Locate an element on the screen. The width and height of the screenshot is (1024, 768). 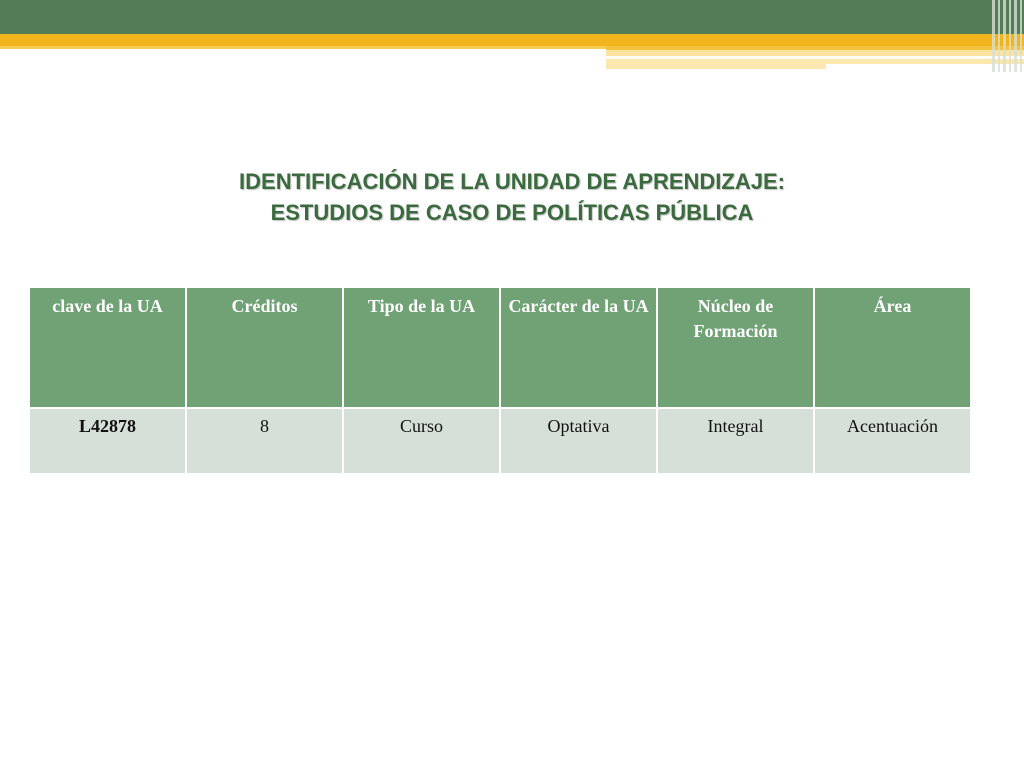
banner-gold-line is located at coordinates (303, 47).